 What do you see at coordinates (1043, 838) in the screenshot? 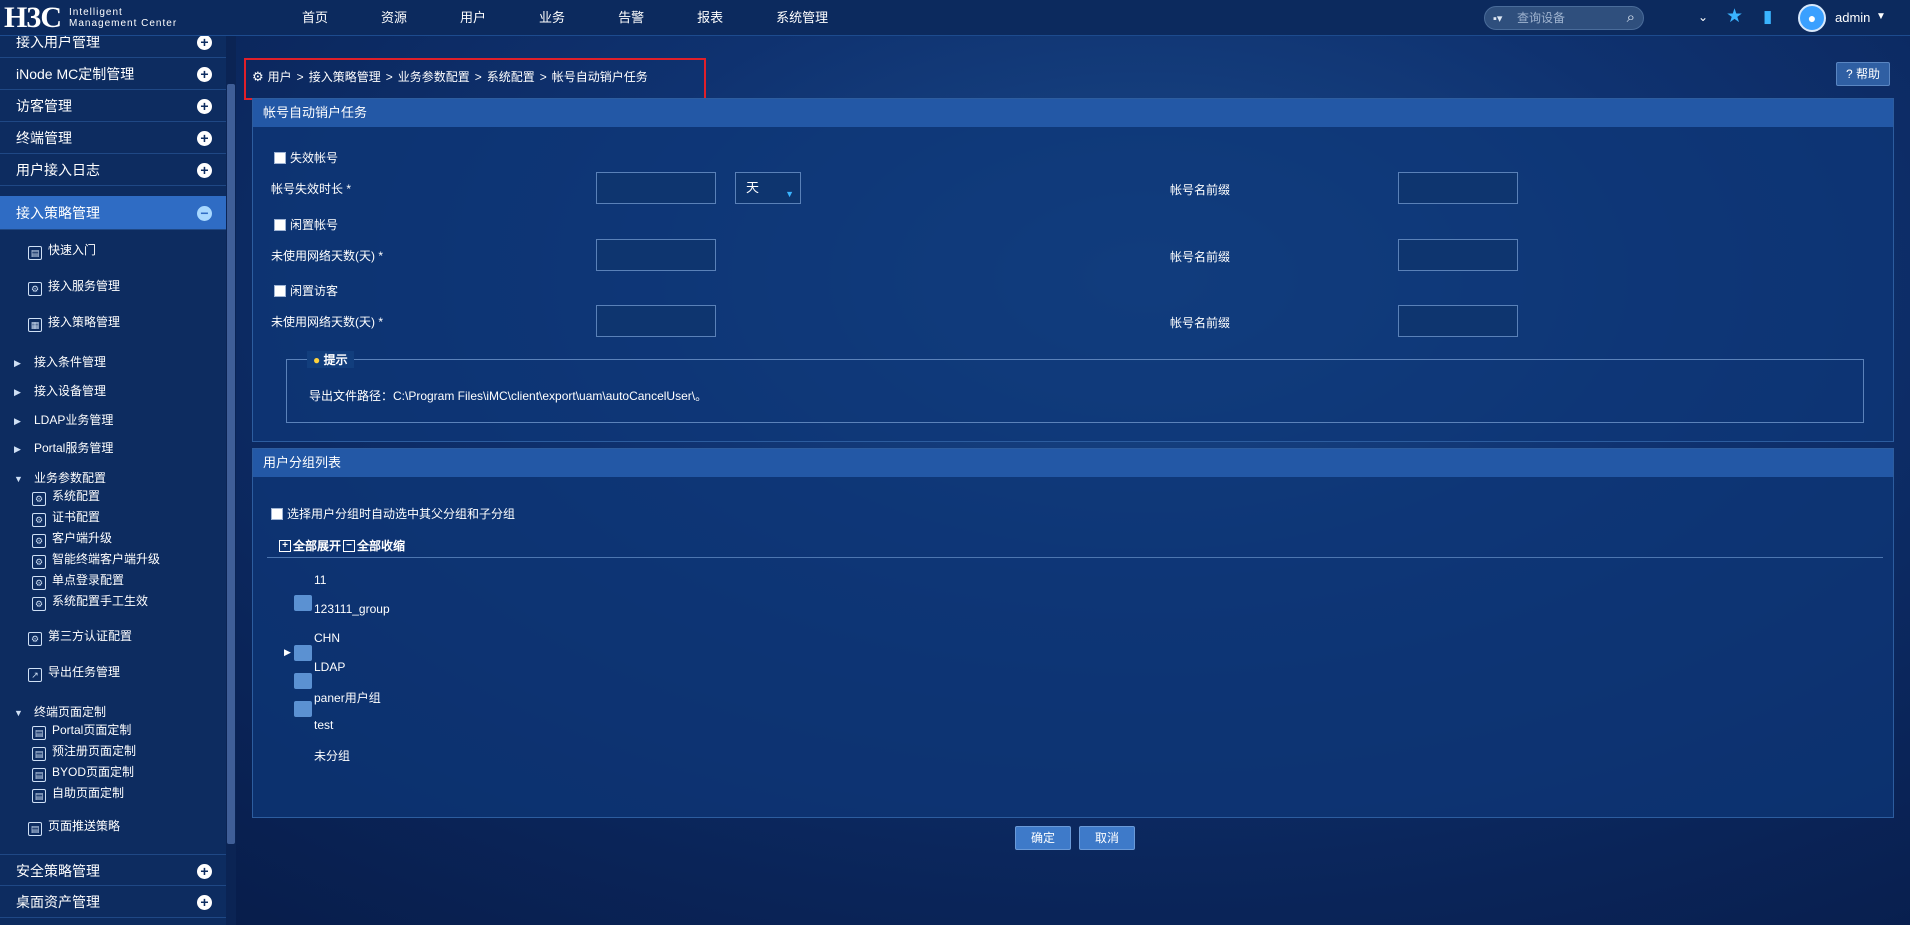
I see `ok-button: 确定` at bounding box center [1043, 838].